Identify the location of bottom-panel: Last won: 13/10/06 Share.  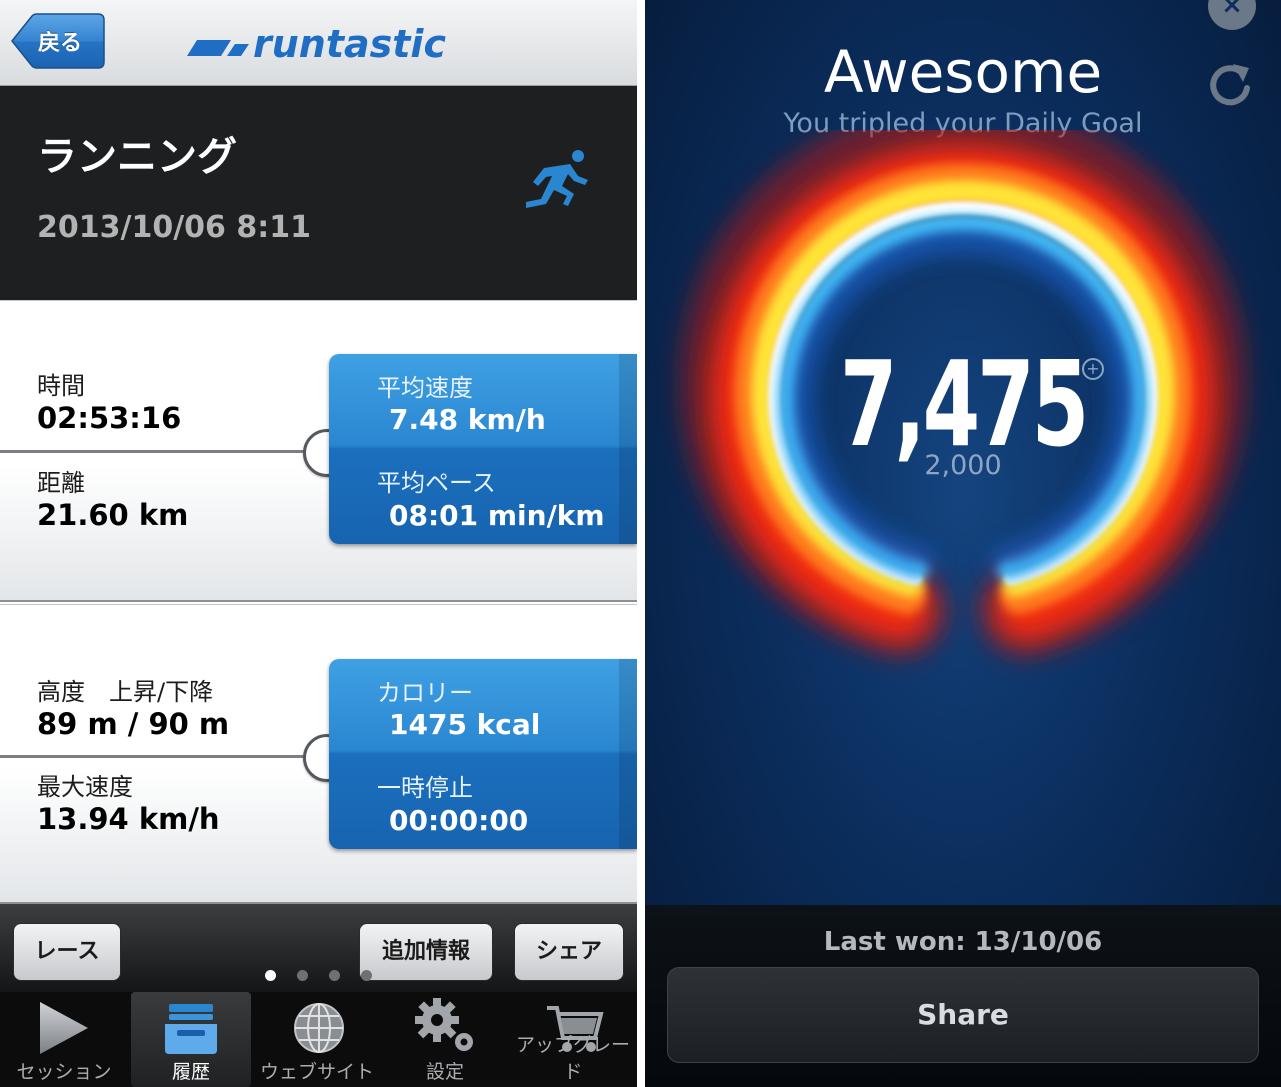
(963, 996).